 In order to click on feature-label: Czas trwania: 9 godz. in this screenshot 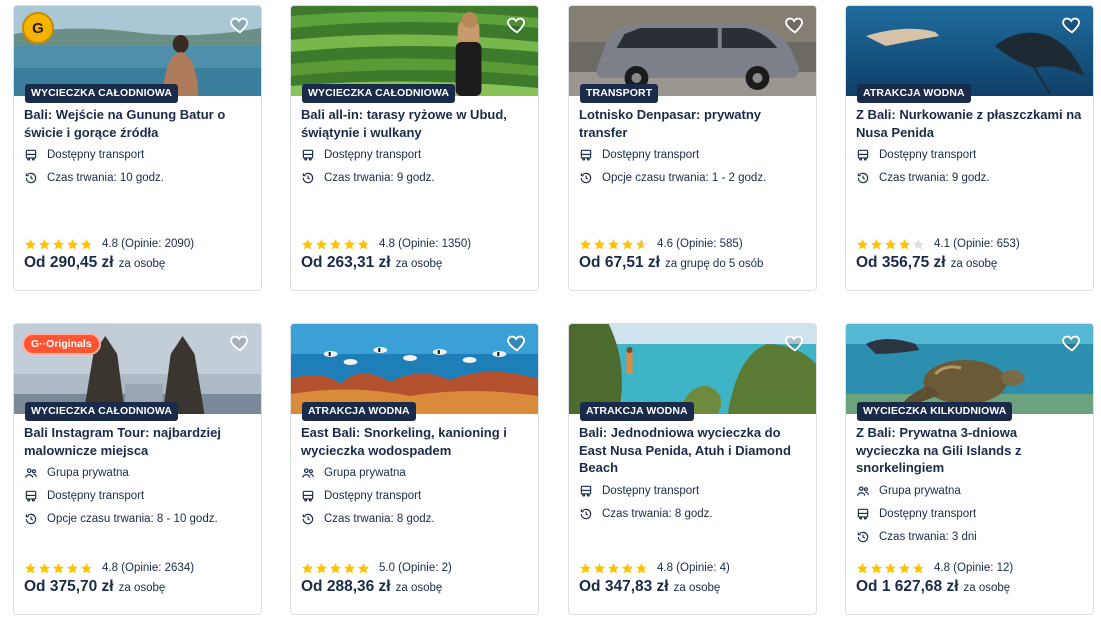, I will do `click(379, 178)`.